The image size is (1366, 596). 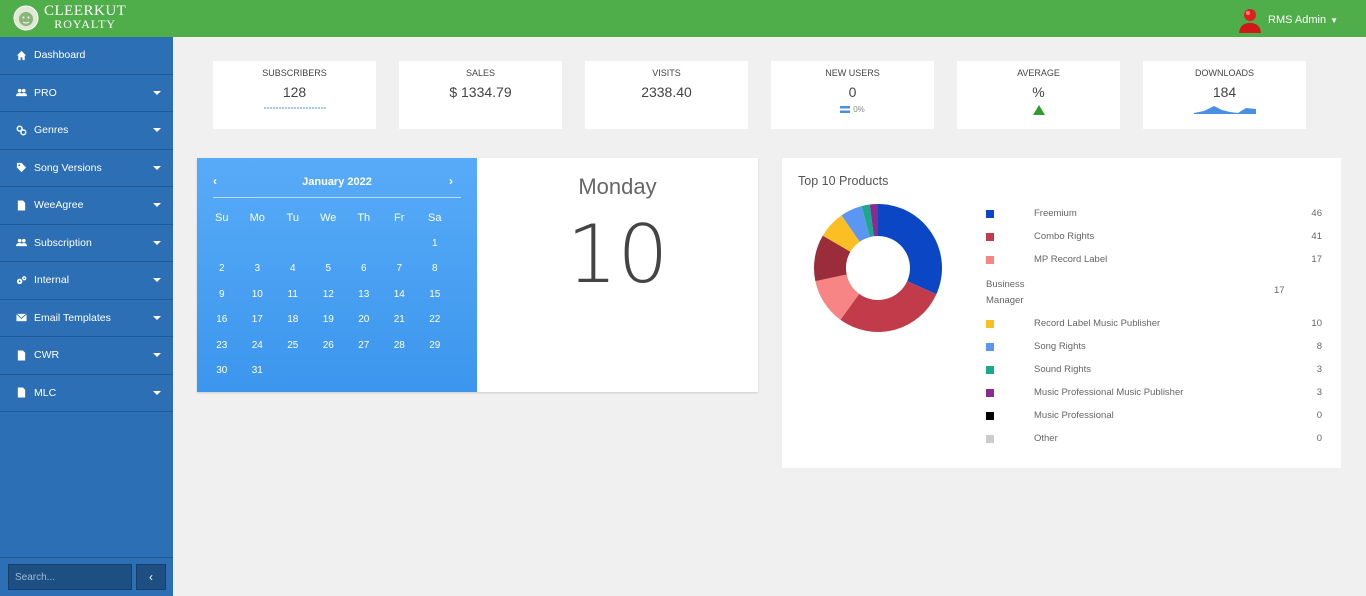 What do you see at coordinates (843, 181) in the screenshot?
I see `panel-title: Top 10 Products` at bounding box center [843, 181].